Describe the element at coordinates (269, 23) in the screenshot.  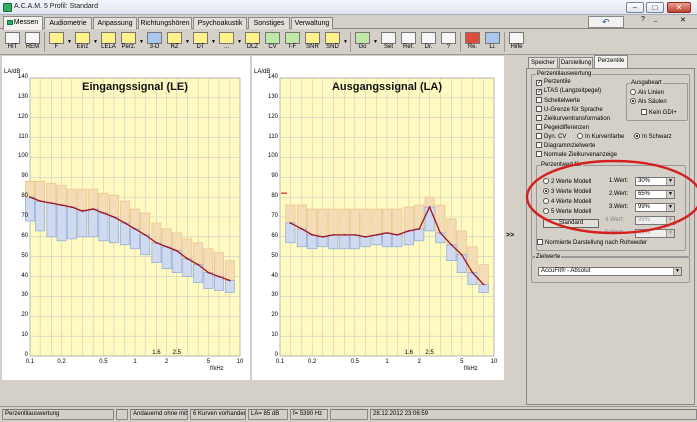
I see `tab-sonstiges: Sonstiges` at that location.